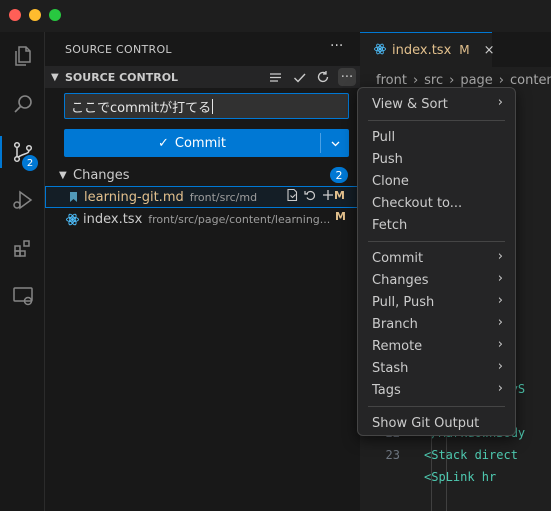 The image size is (551, 511). I want to click on open-file-icon, so click(292, 197).